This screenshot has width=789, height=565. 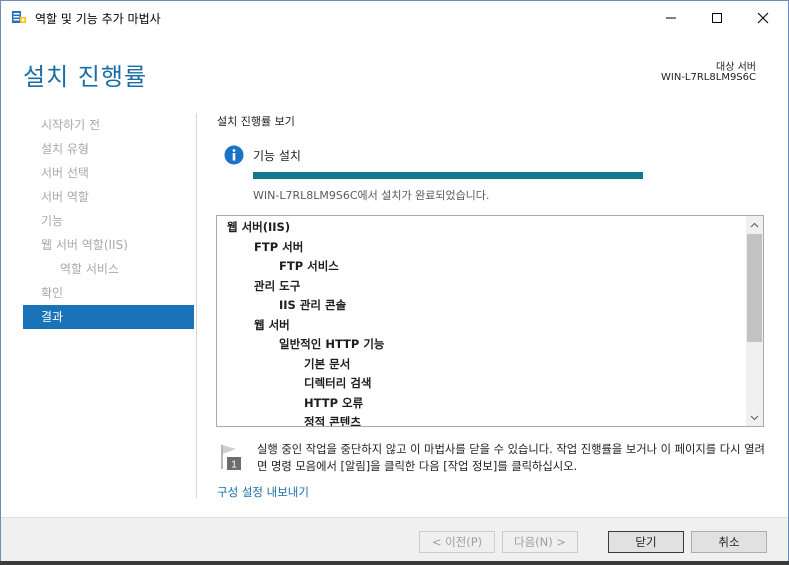 I want to click on progress-fill, so click(x=448, y=175).